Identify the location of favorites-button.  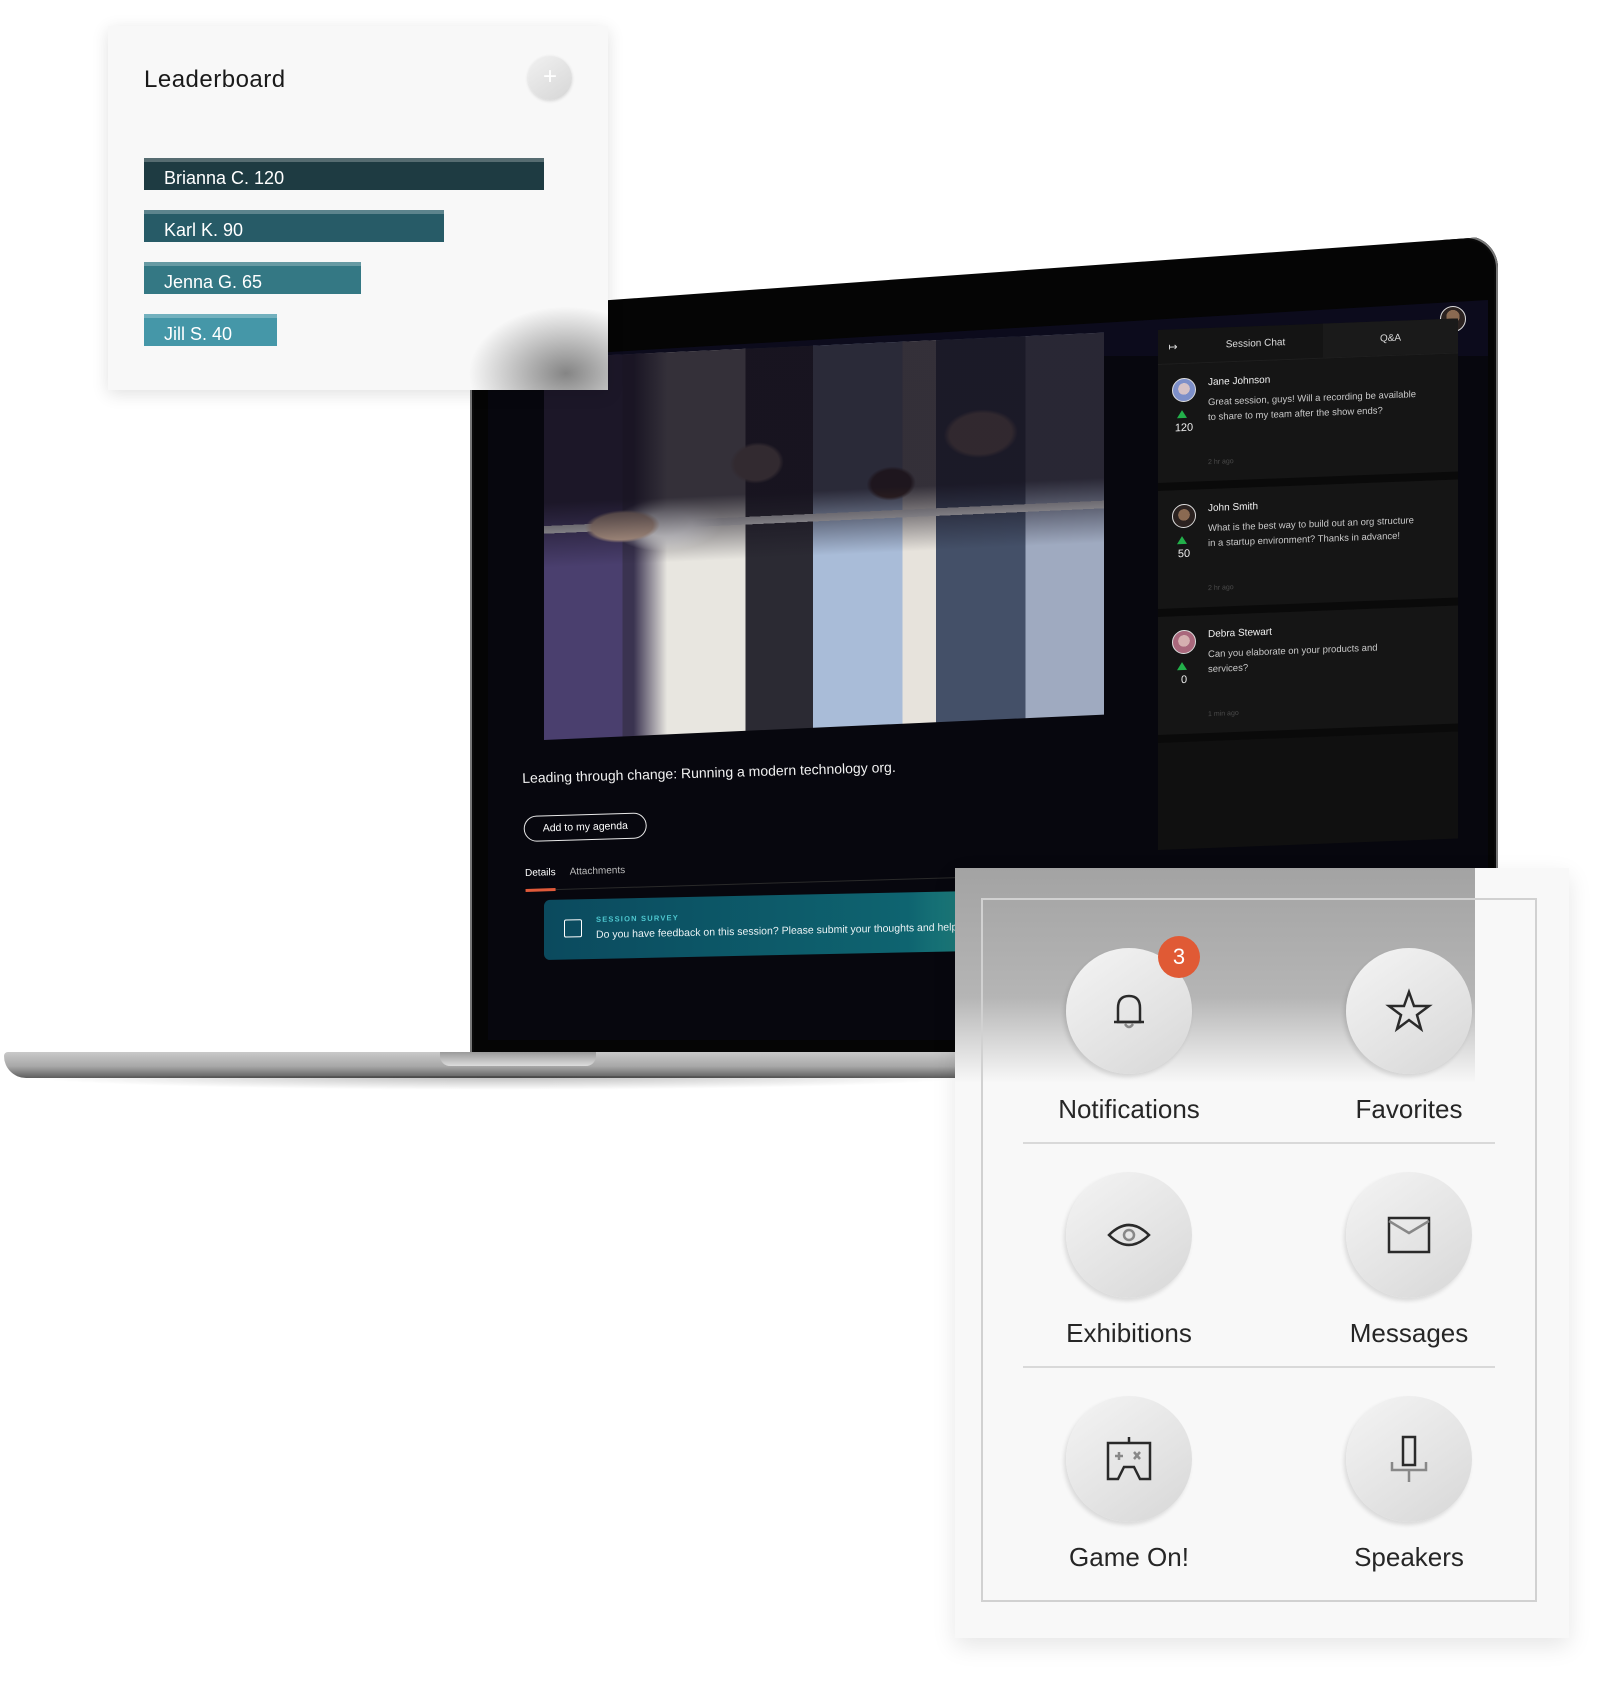
(1409, 1011).